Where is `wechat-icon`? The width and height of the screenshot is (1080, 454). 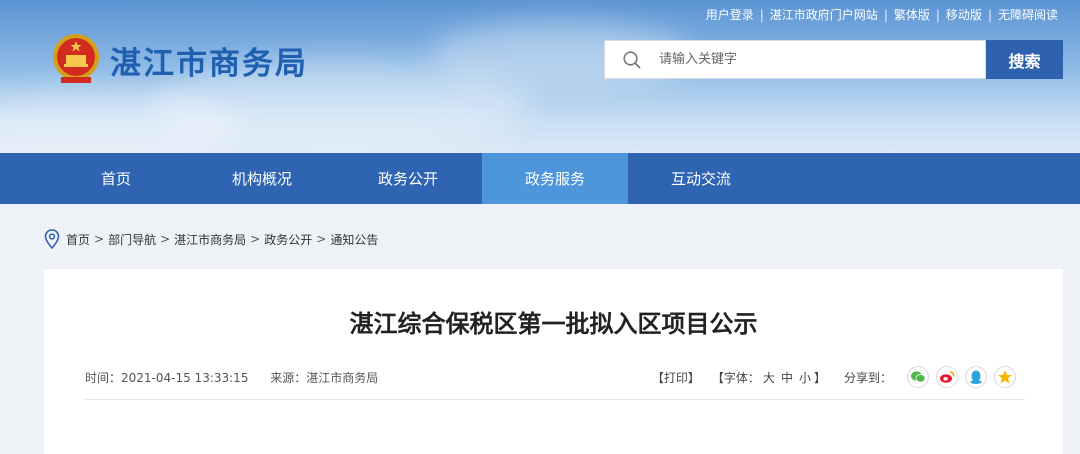 wechat-icon is located at coordinates (918, 377).